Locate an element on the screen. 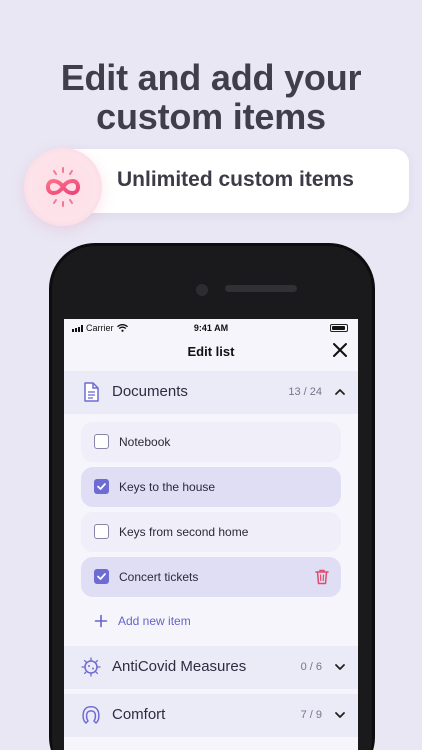 Image resolution: width=422 pixels, height=750 pixels. section-count: 7 / 9 is located at coordinates (311, 715).